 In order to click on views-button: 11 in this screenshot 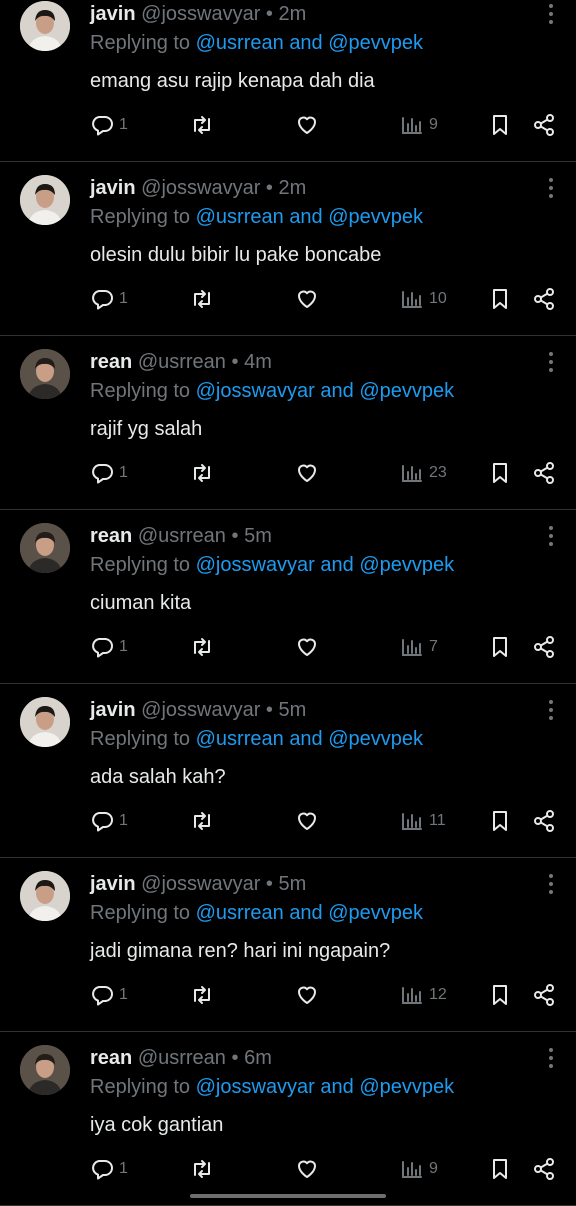, I will do `click(423, 821)`.